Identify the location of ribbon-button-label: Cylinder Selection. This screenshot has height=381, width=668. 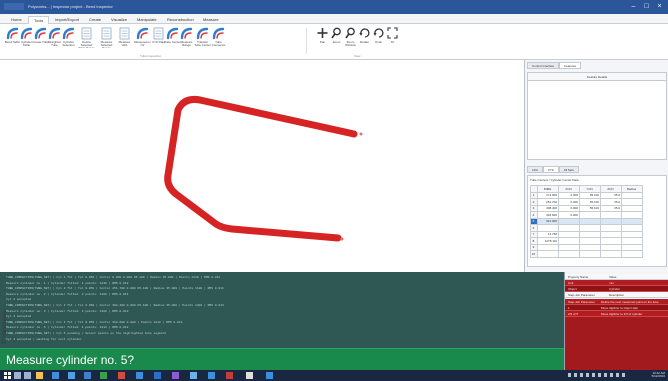
(68, 44).